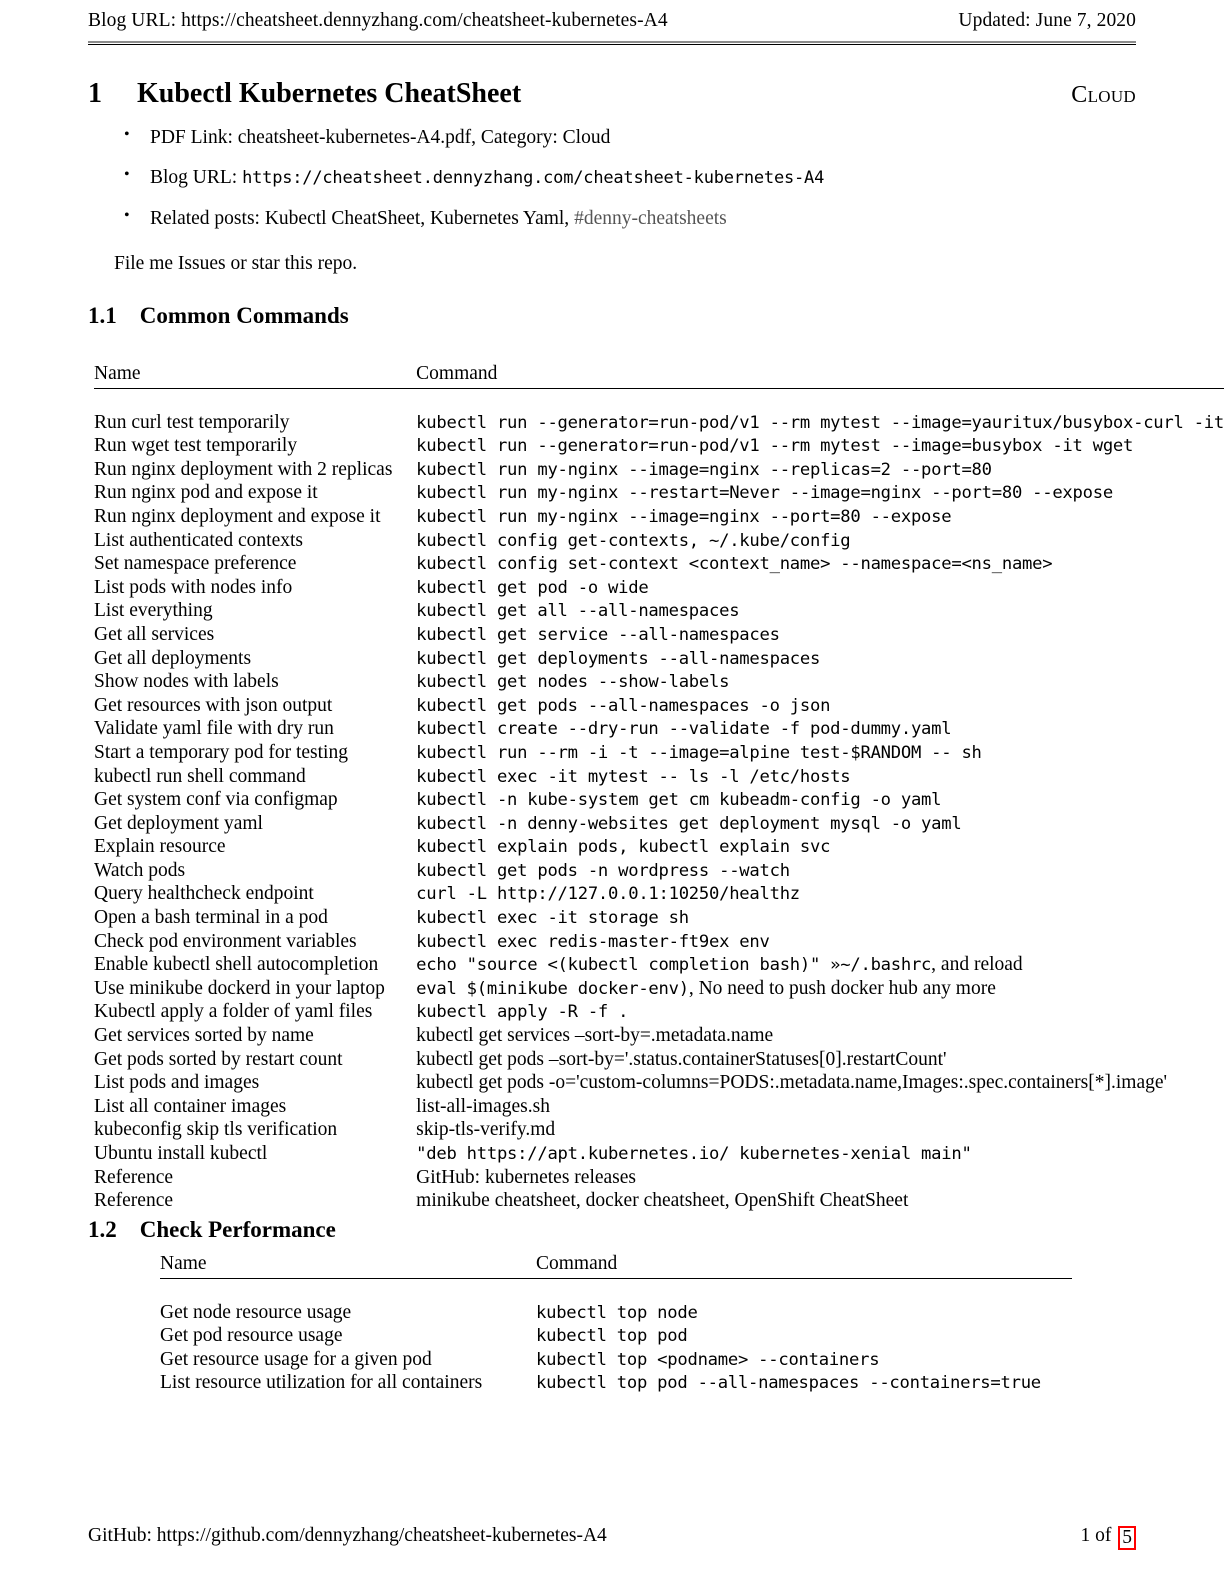 The height and width of the screenshot is (1584, 1224). Describe the element at coordinates (612, 94) in the screenshot. I see `document-title-row: 1 Kubectl Kubernetes CheatSheet Cloud` at that location.